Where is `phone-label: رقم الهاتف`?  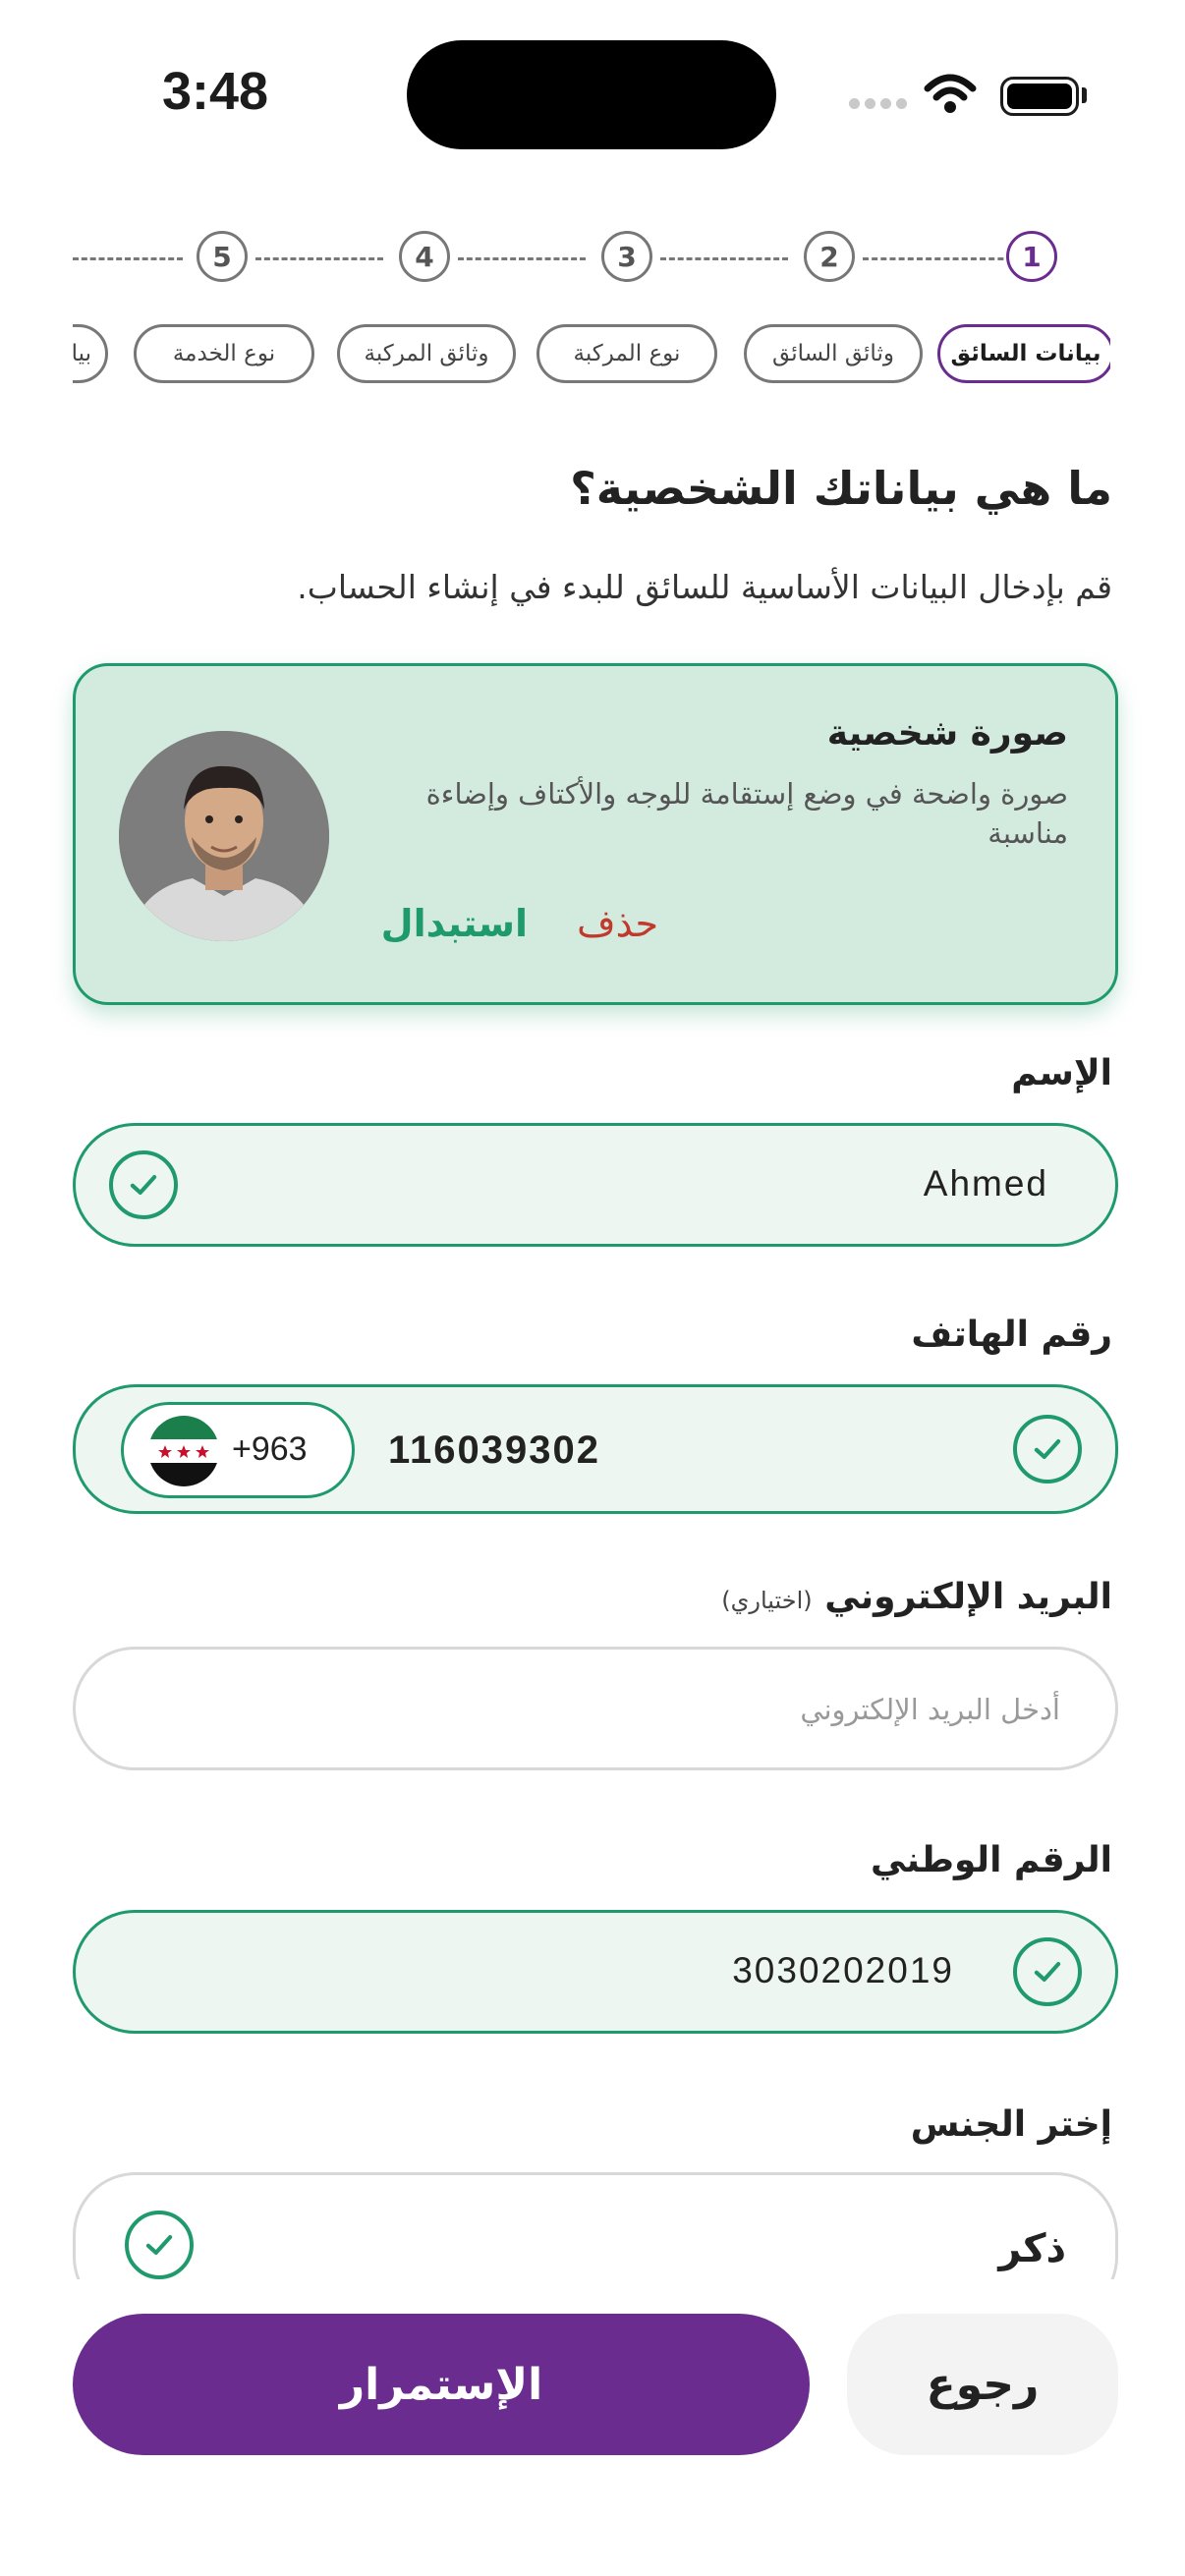
phone-label: رقم الهاتف is located at coordinates (1012, 1335).